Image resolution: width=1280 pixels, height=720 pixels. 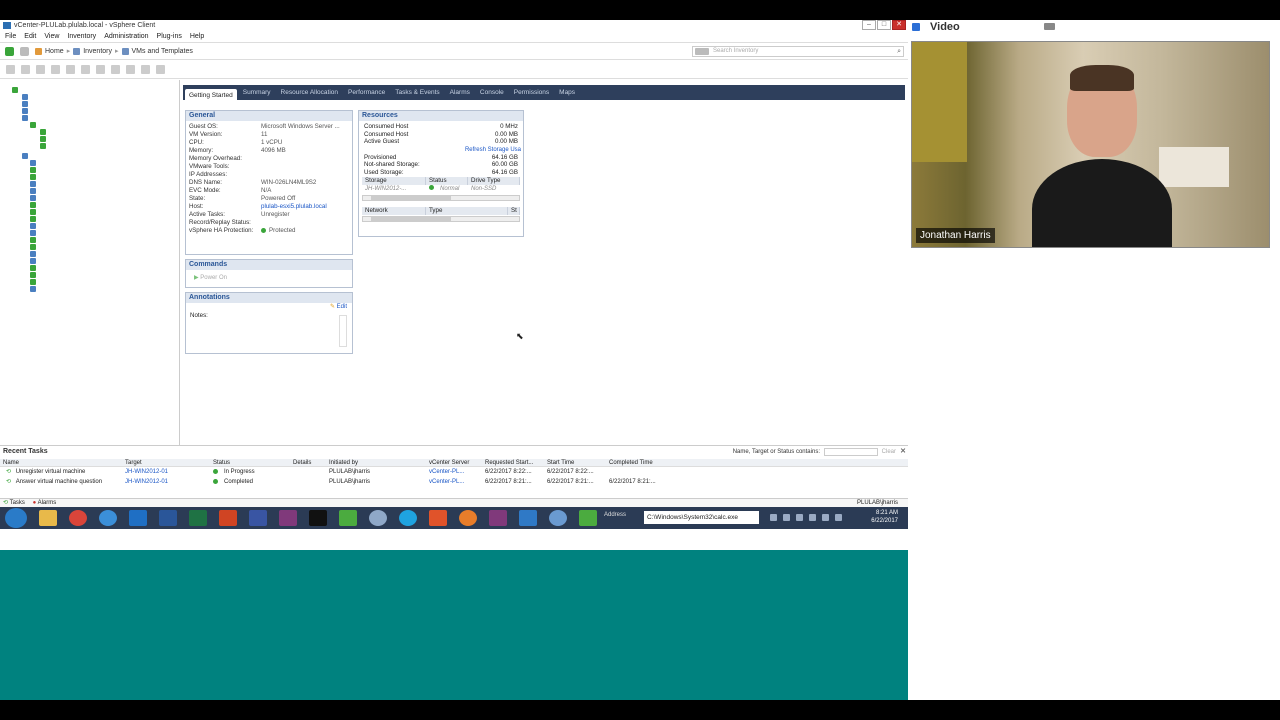 What do you see at coordinates (702, 51) in the screenshot?
I see `search-scope-icon` at bounding box center [702, 51].